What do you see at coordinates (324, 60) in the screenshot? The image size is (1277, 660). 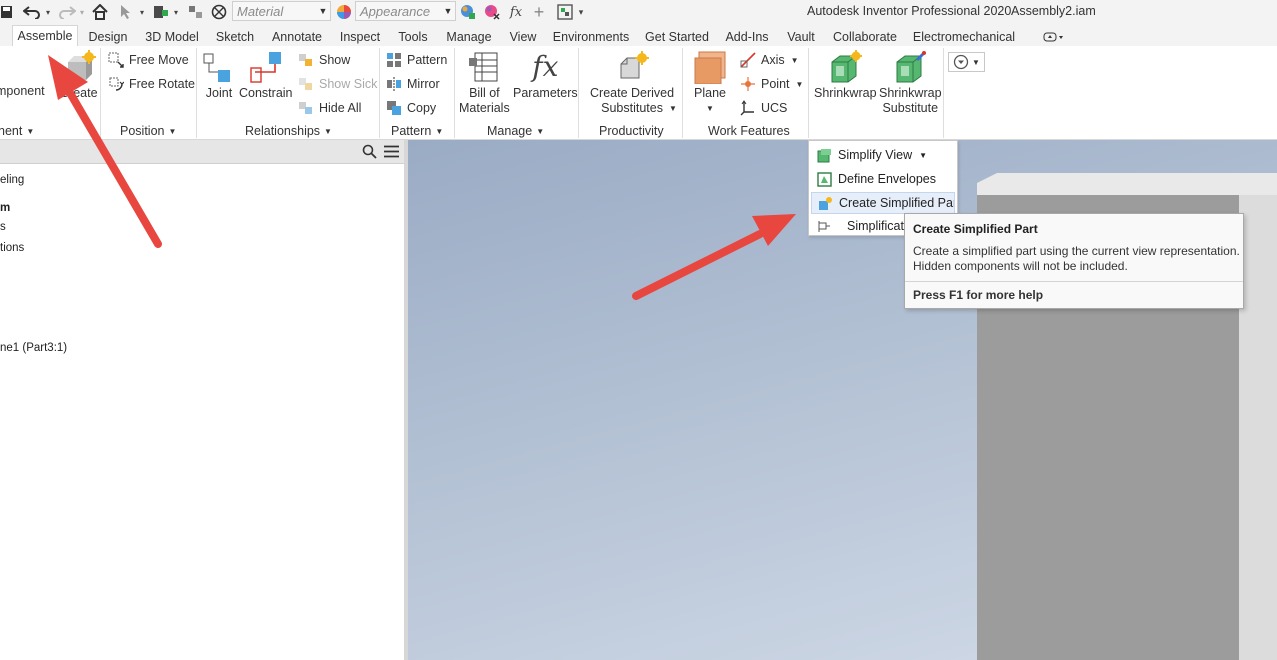 I see `show-button: Show` at bounding box center [324, 60].